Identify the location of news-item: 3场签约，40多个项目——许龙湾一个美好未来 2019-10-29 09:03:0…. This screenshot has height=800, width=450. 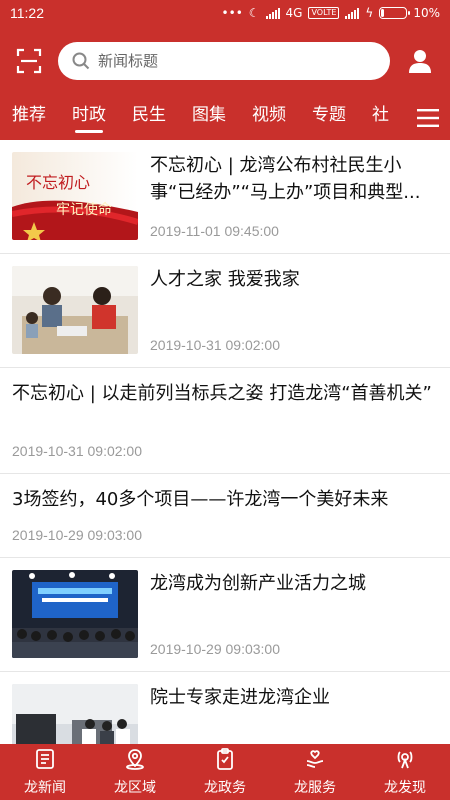
(225, 516).